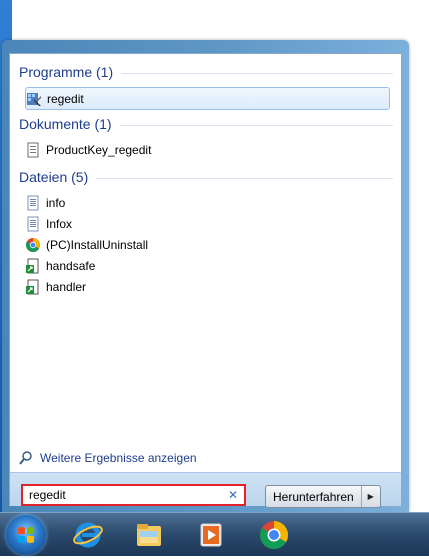  I want to click on result-item-label: (PC)InstallUninstall, so click(97, 244).